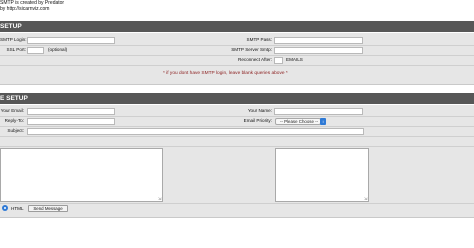  I want to click on select-arrows-icon: ↕, so click(323, 121).